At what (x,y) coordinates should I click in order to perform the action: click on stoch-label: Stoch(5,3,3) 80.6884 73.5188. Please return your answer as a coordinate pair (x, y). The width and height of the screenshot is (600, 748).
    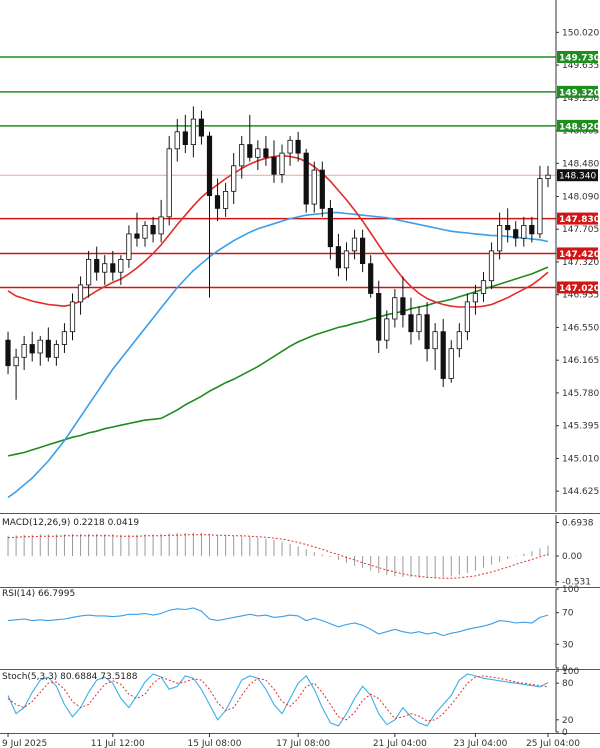
    Looking at the image, I should click on (70, 677).